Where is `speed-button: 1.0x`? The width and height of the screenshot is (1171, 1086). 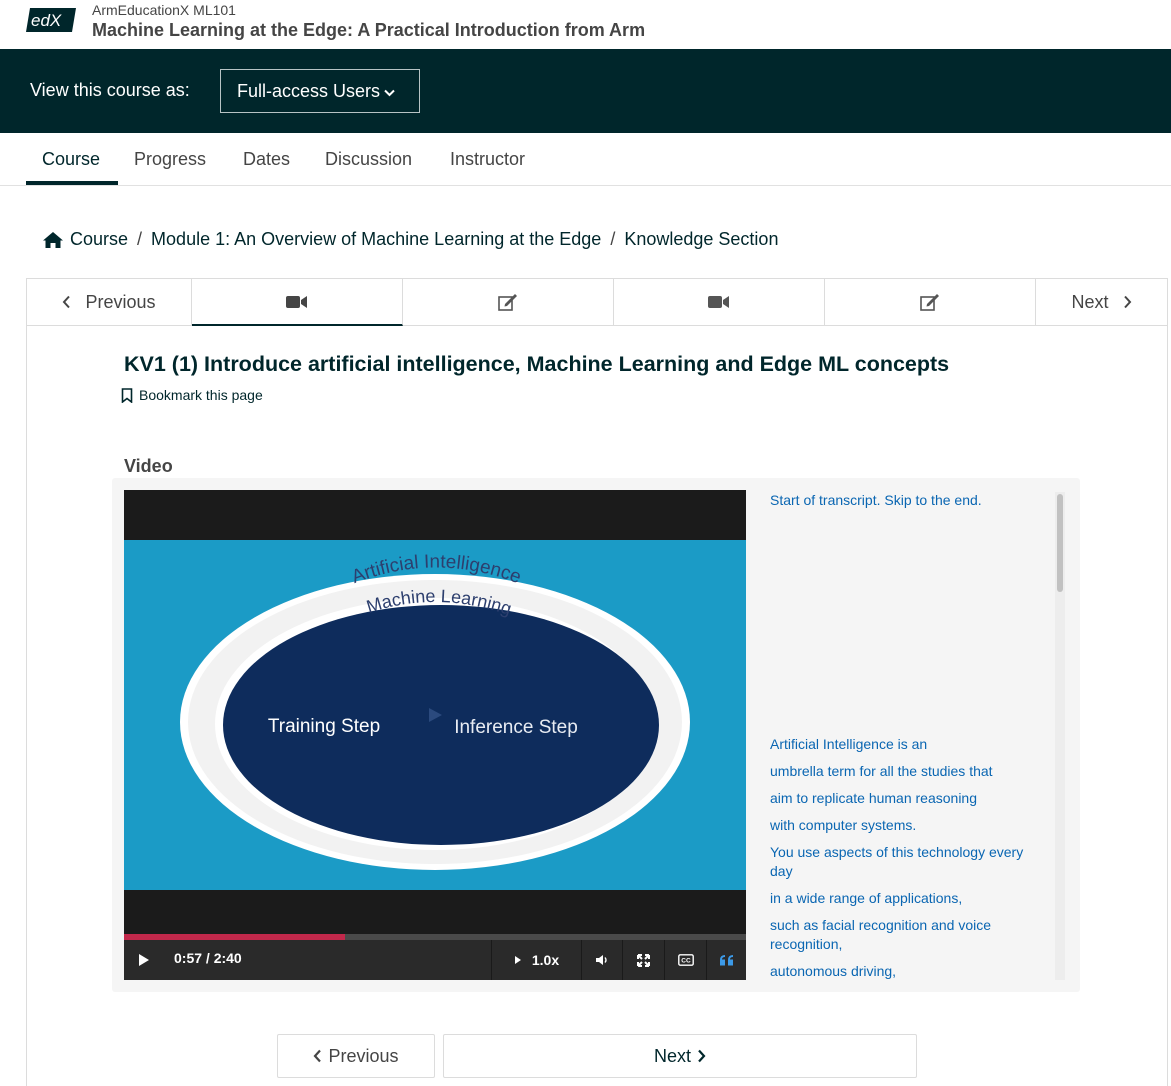 speed-button: 1.0x is located at coordinates (536, 960).